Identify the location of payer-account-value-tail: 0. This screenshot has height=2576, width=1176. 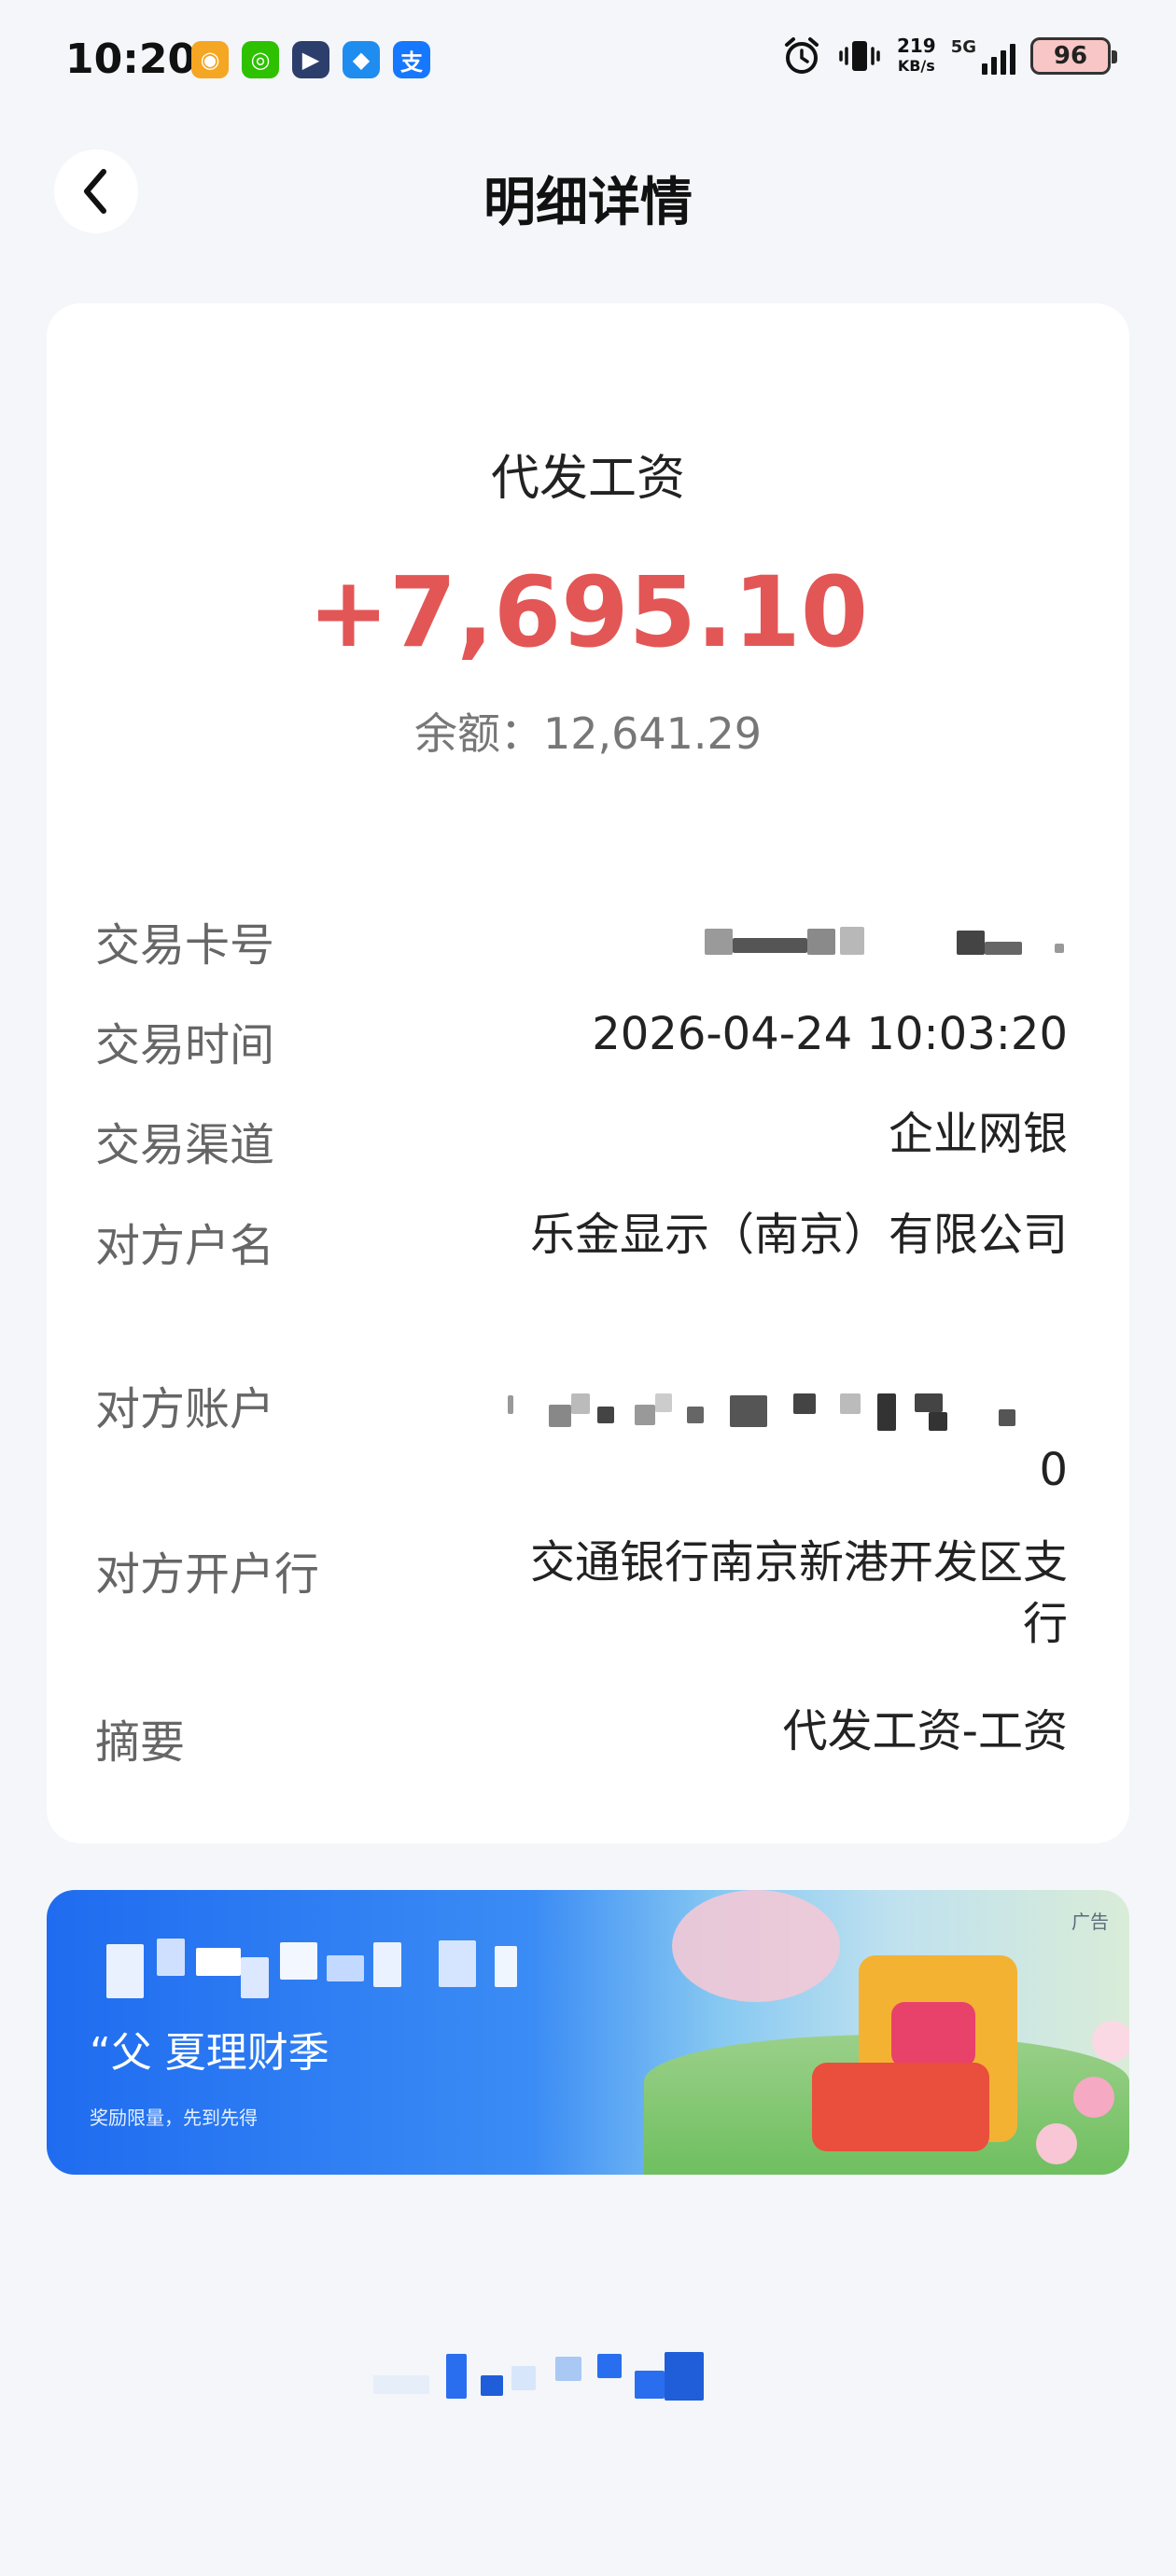
(1053, 1470).